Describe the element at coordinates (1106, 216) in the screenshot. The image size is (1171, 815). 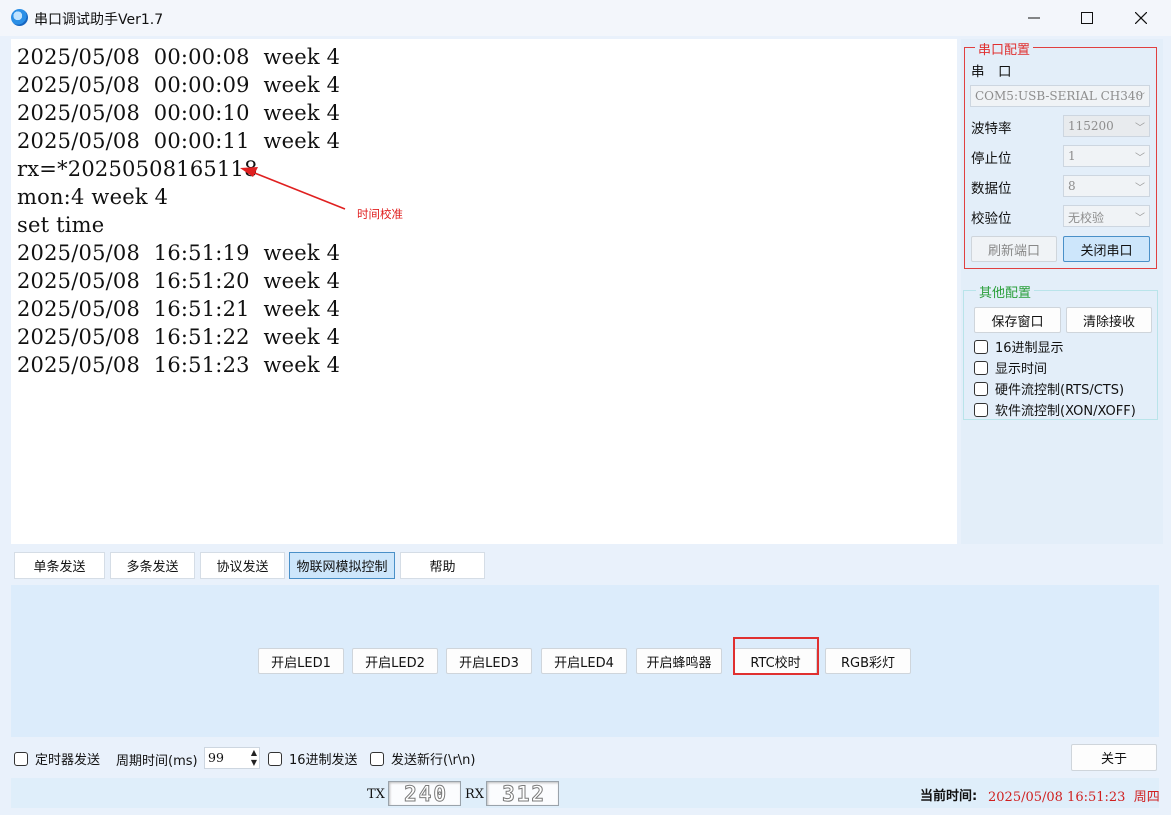
I see `parity-select: 无校验 ﹀` at that location.